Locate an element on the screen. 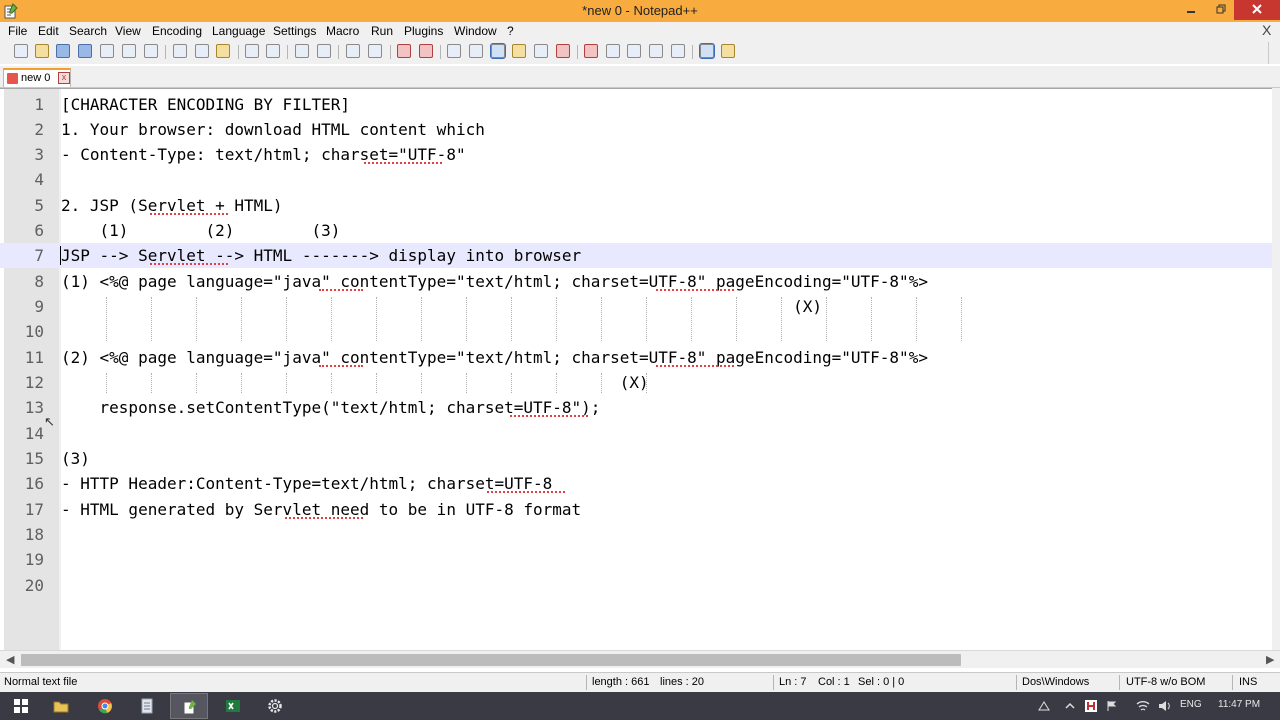 This screenshot has height=720, width=1280. tab-close-button: x is located at coordinates (64, 78).